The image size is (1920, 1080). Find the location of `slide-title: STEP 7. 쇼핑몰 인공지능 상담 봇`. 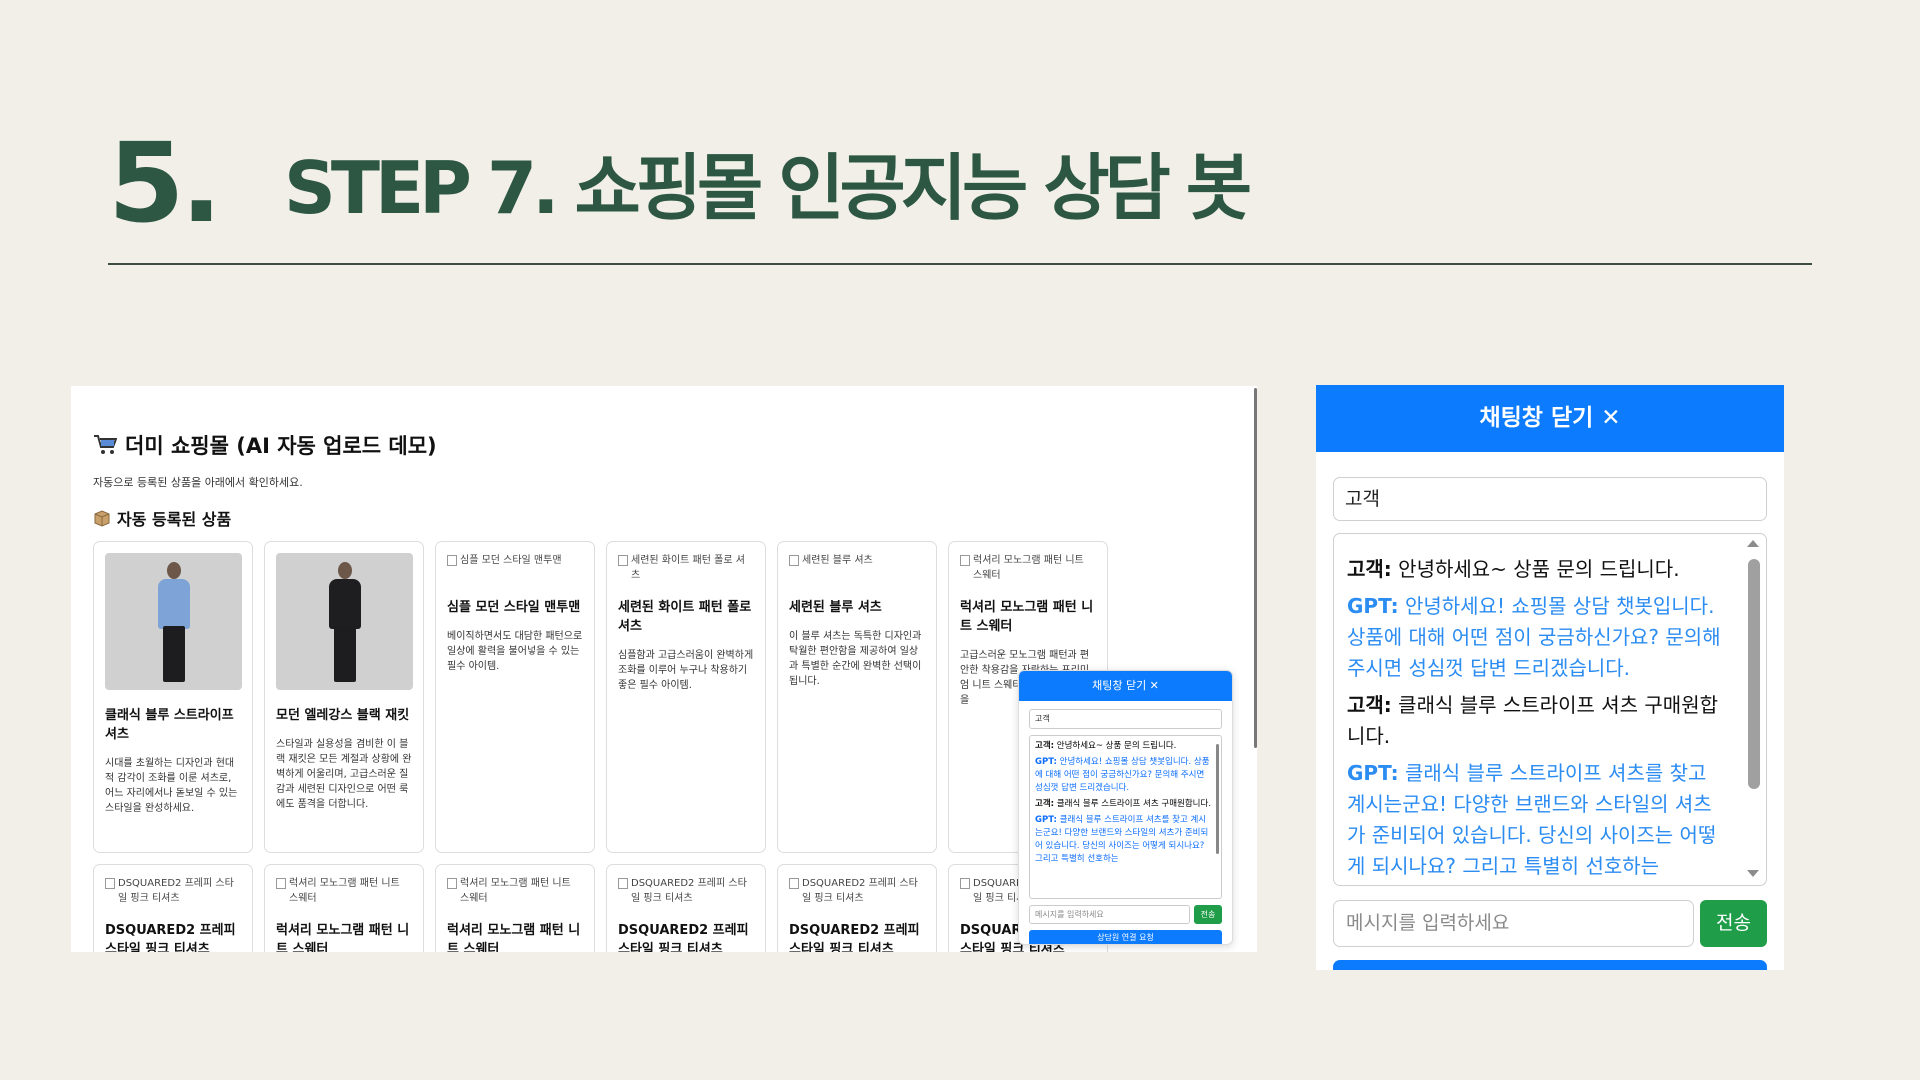

slide-title: STEP 7. 쇼핑몰 인공지능 상담 봇 is located at coordinates (768, 188).